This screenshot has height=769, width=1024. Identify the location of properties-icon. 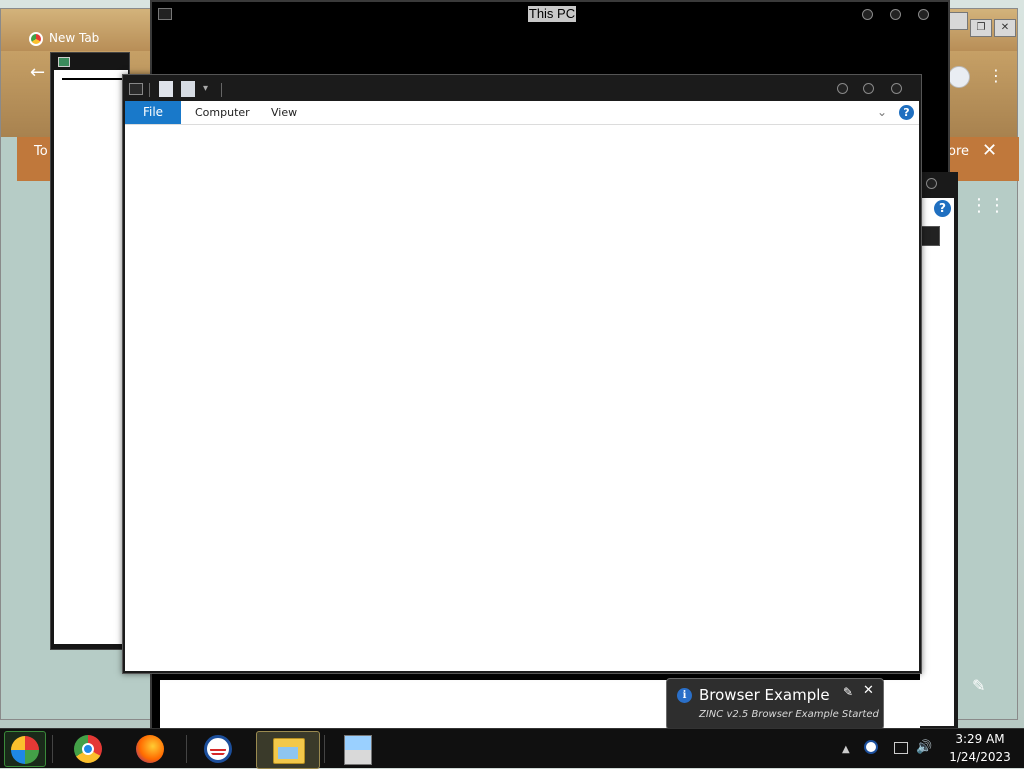
(166, 89).